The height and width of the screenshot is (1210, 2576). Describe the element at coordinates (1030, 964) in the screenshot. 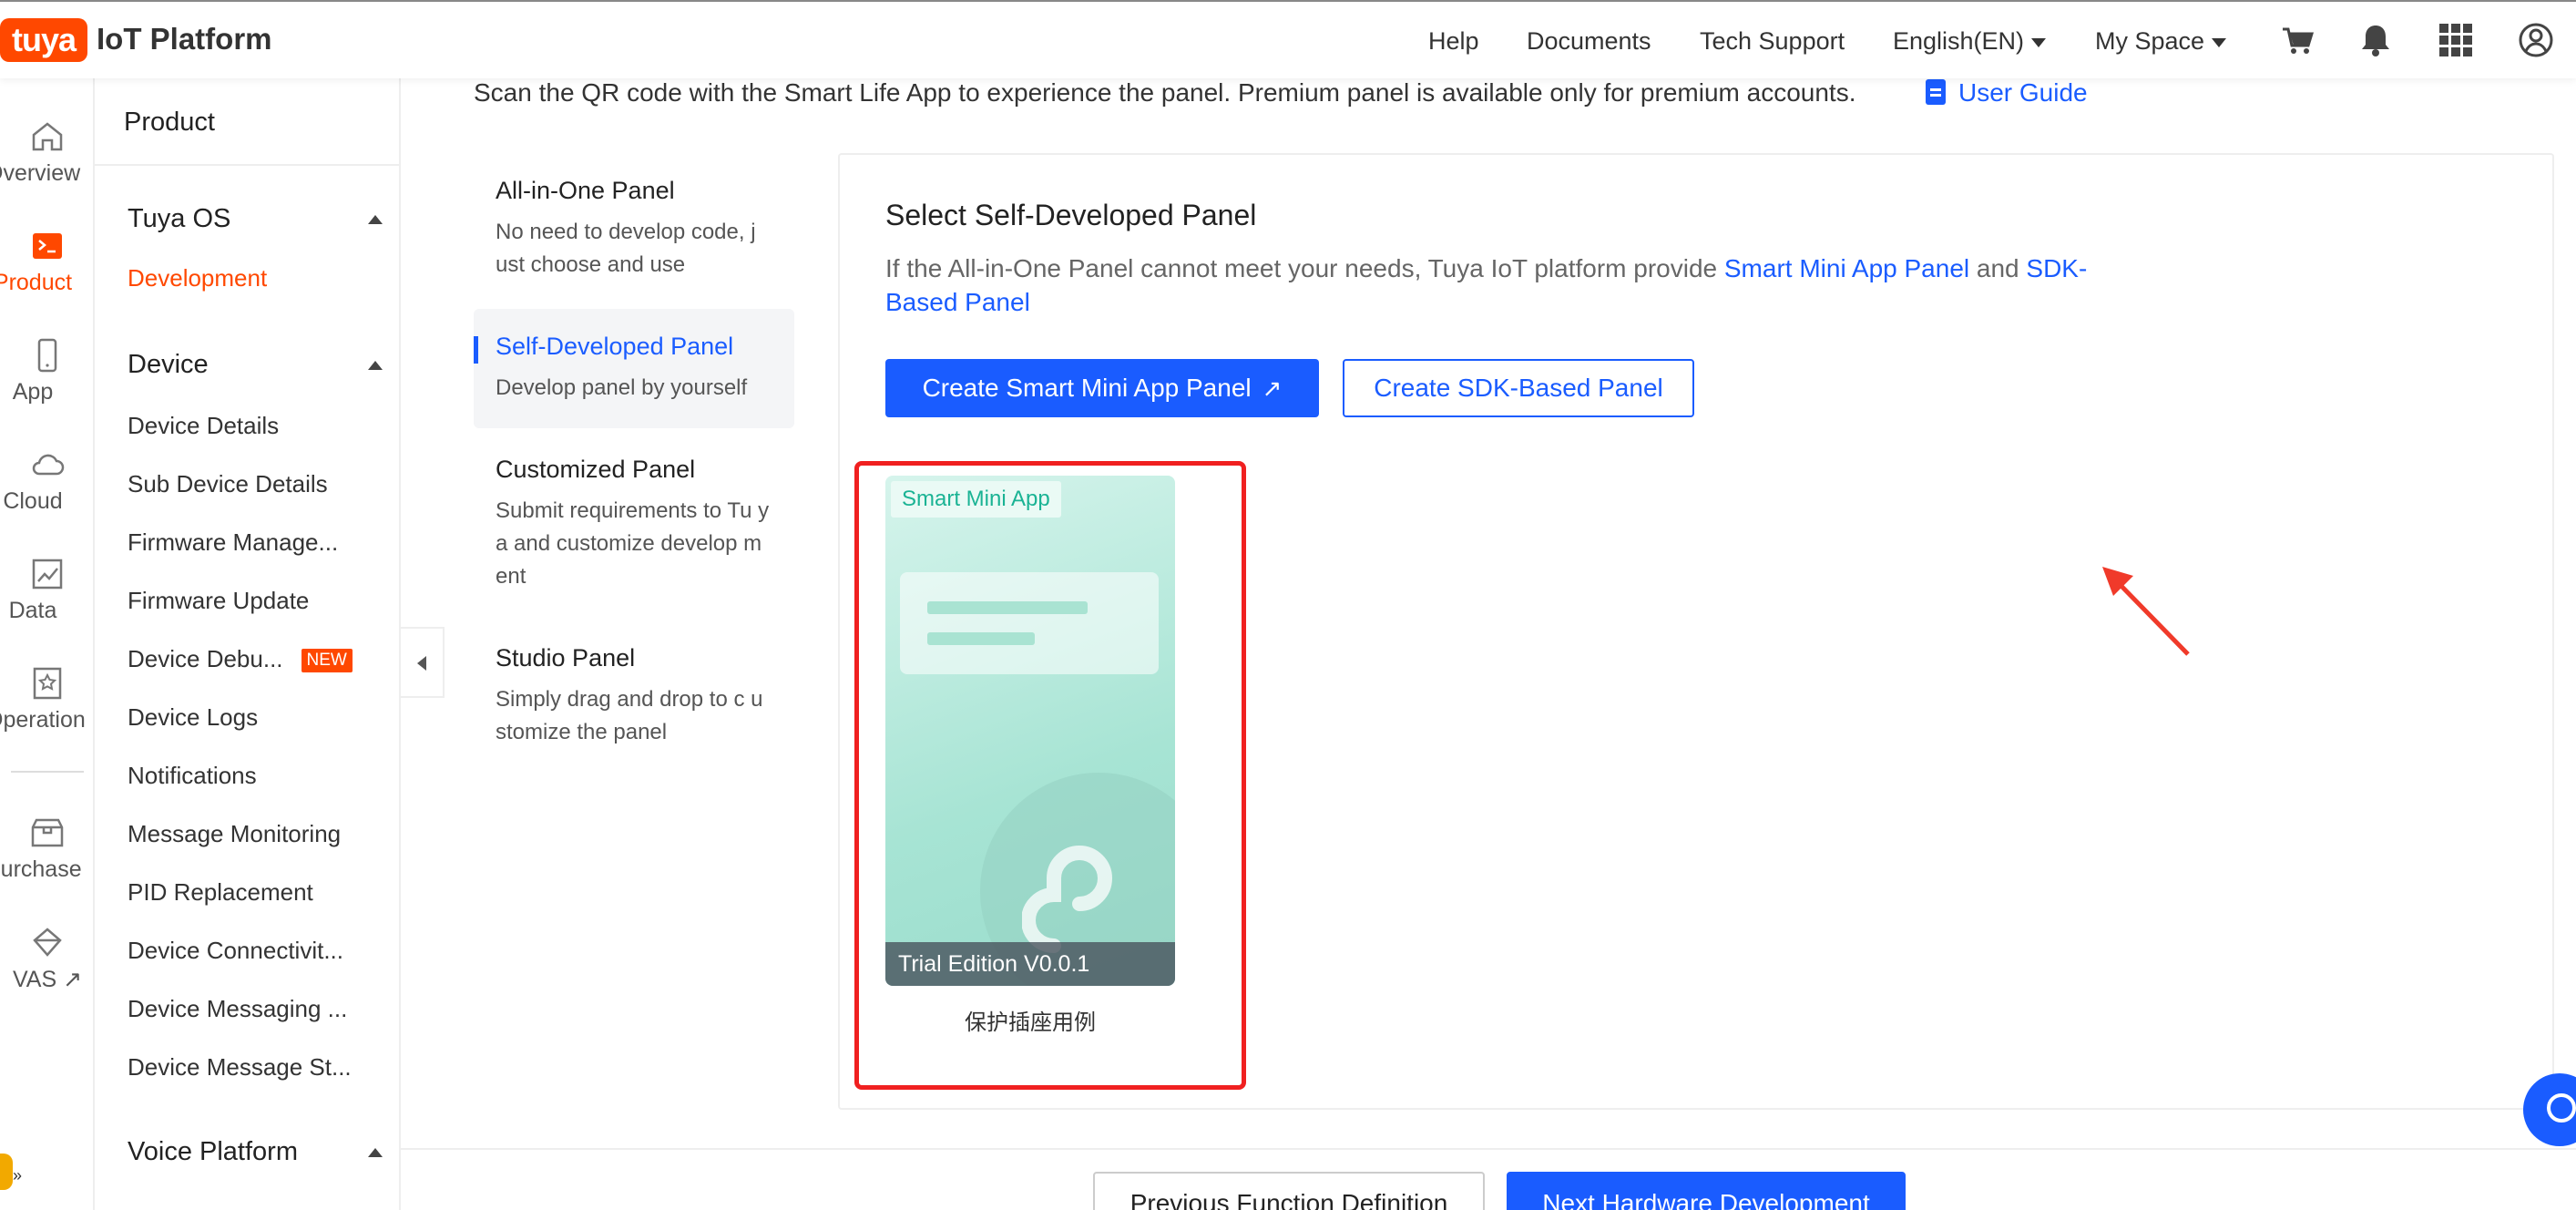

I see `edition-label: Trial Edition V0.0.1` at that location.